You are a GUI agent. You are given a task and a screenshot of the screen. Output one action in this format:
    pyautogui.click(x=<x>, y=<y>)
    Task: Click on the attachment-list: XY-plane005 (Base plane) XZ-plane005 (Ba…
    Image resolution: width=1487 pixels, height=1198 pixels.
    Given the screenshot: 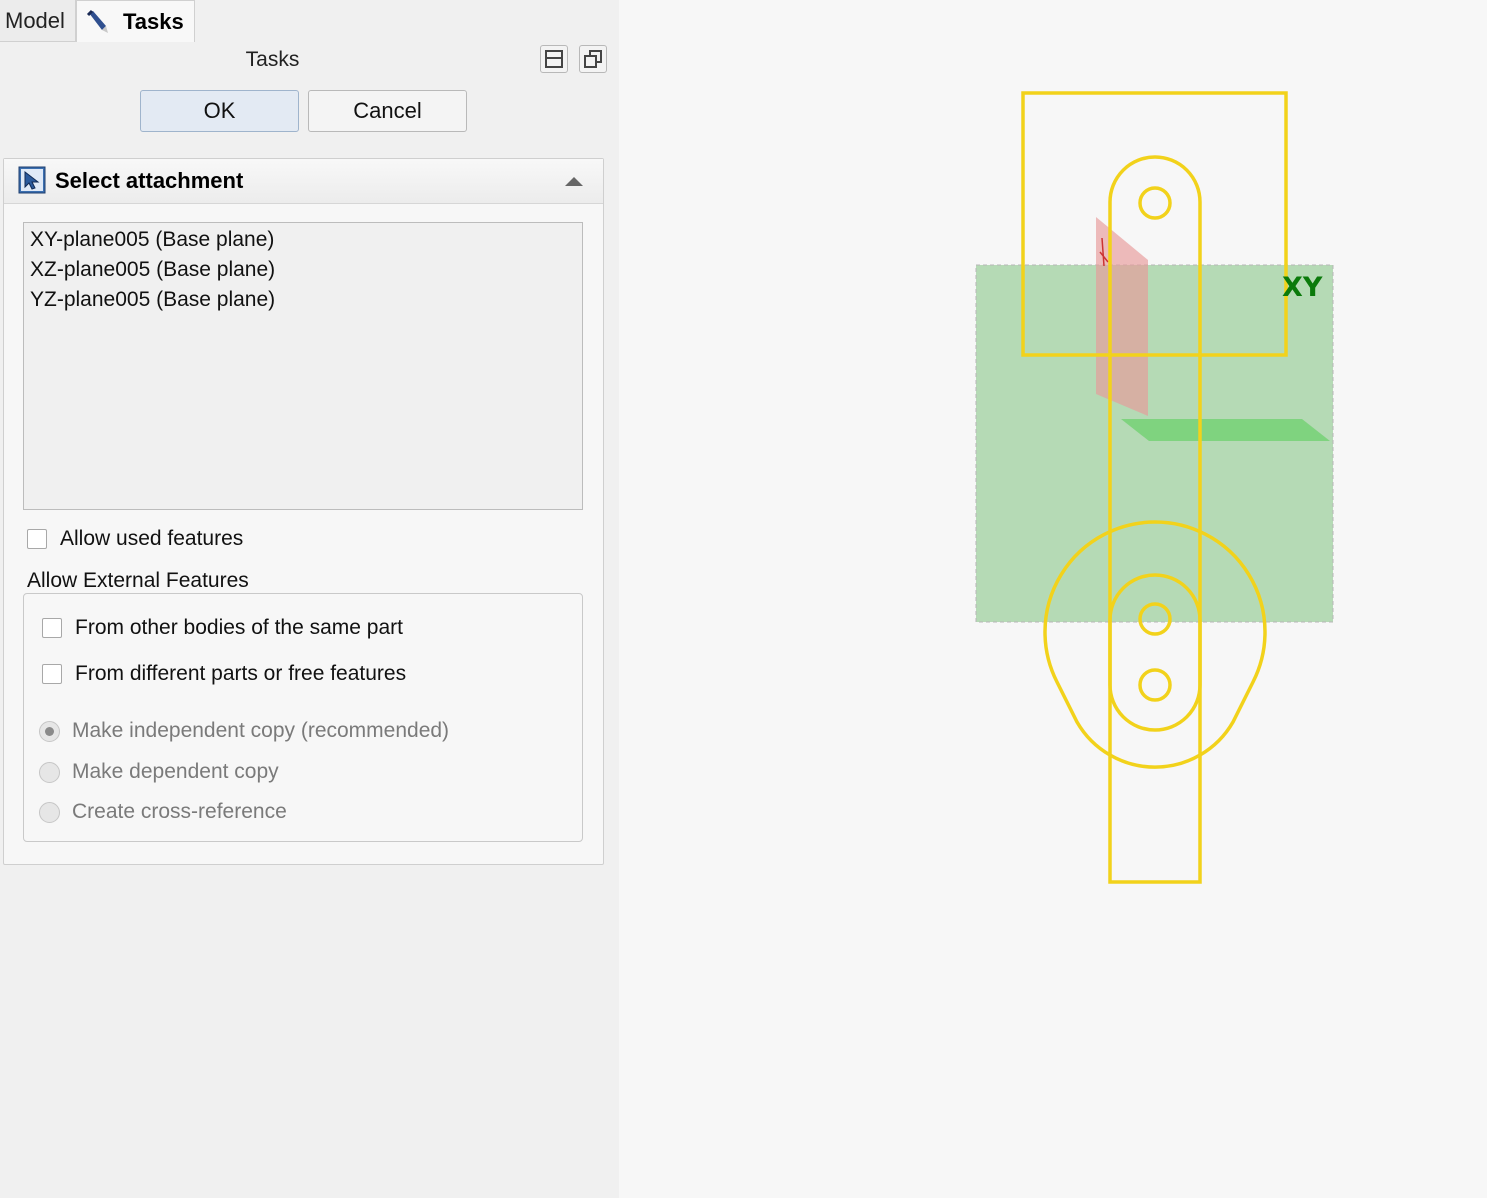 What is the action you would take?
    pyautogui.click(x=303, y=366)
    